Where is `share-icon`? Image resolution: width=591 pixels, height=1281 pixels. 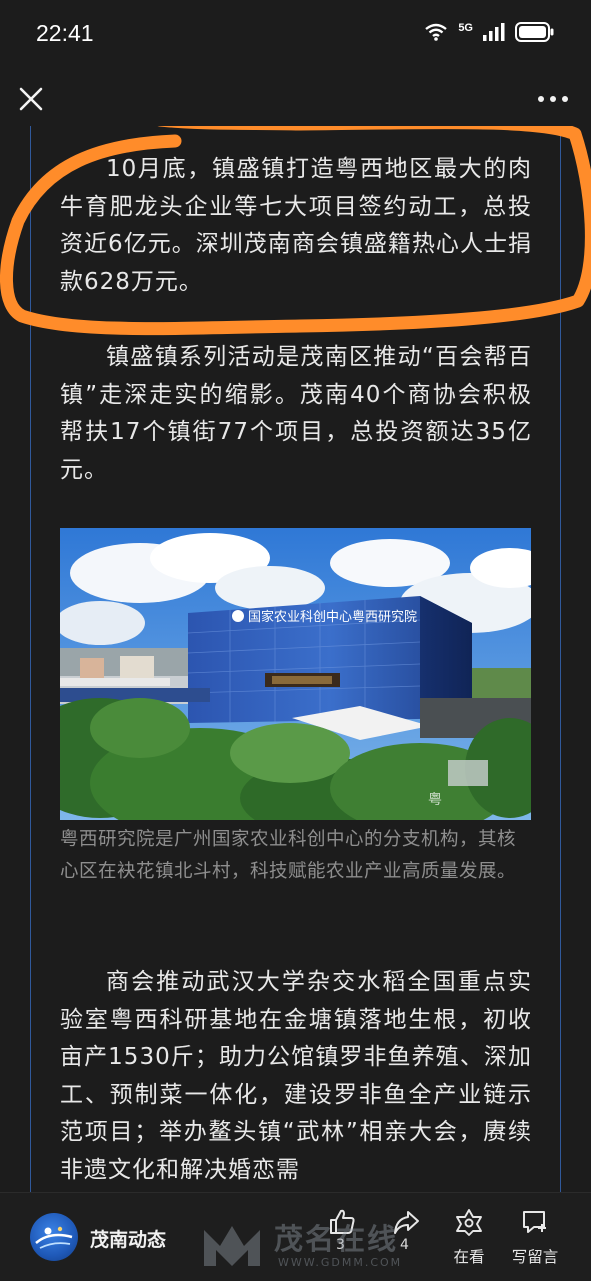 share-icon is located at coordinates (406, 1222).